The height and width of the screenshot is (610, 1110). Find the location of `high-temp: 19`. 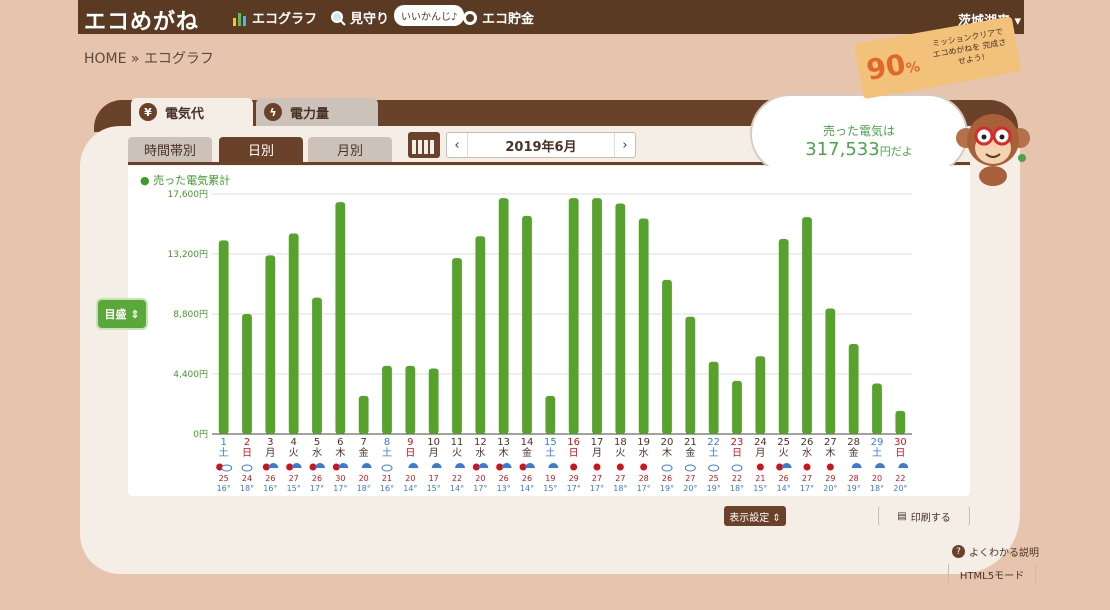

high-temp: 19 is located at coordinates (550, 478).